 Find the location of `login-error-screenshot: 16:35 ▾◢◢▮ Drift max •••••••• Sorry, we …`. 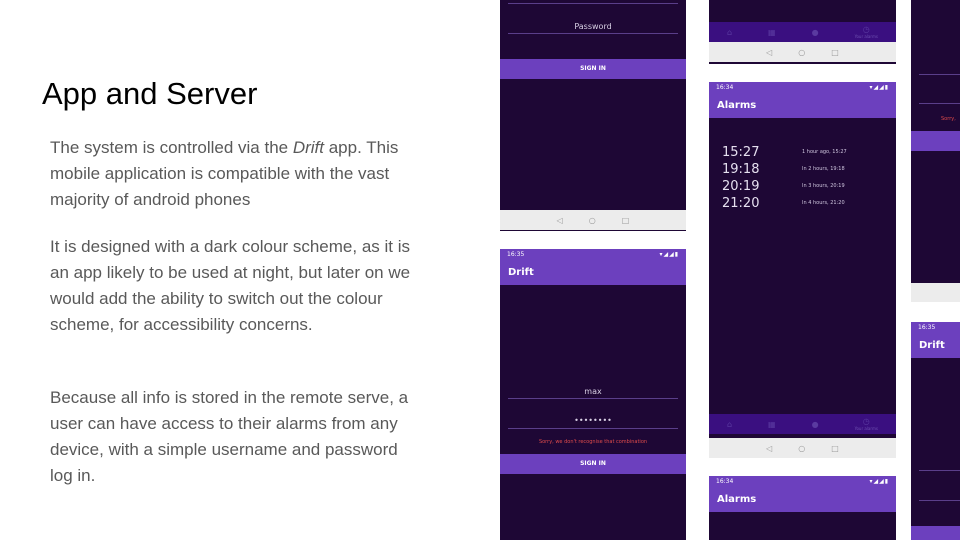

login-error-screenshot: 16:35 ▾◢◢▮ Drift max •••••••• Sorry, we … is located at coordinates (593, 394).